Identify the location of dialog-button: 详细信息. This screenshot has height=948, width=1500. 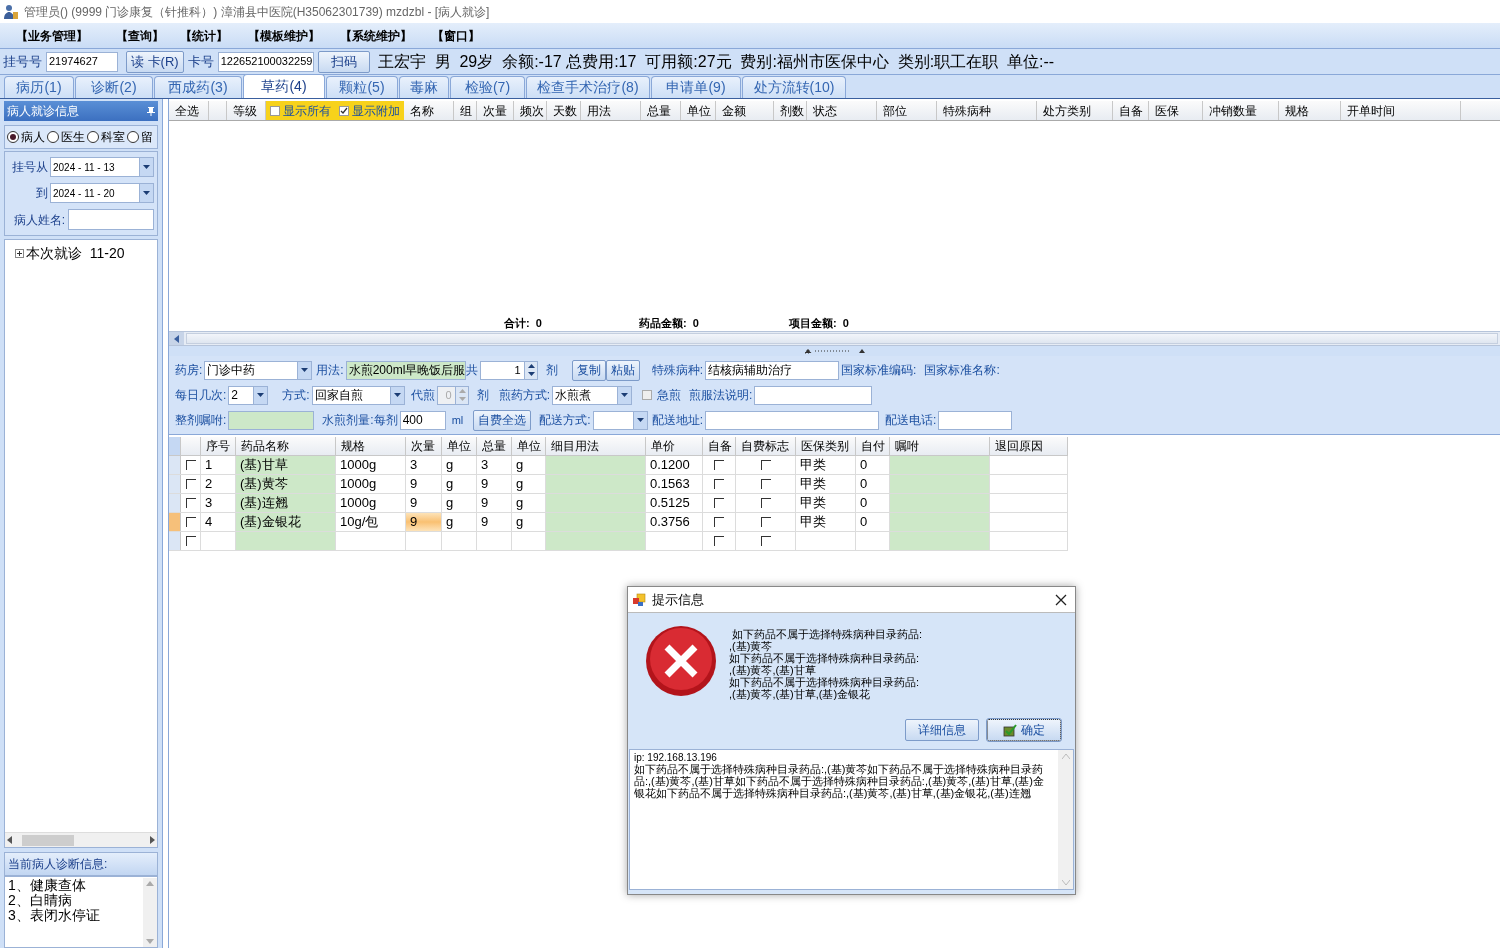
(942, 730).